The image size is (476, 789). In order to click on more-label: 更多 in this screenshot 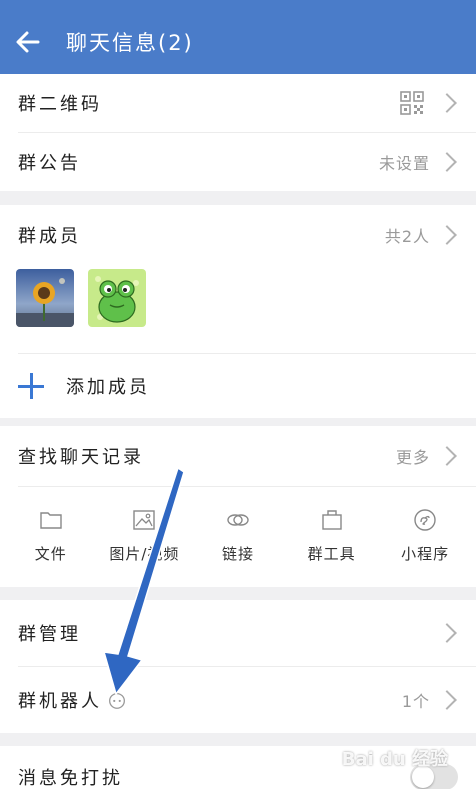, I will do `click(412, 457)`.